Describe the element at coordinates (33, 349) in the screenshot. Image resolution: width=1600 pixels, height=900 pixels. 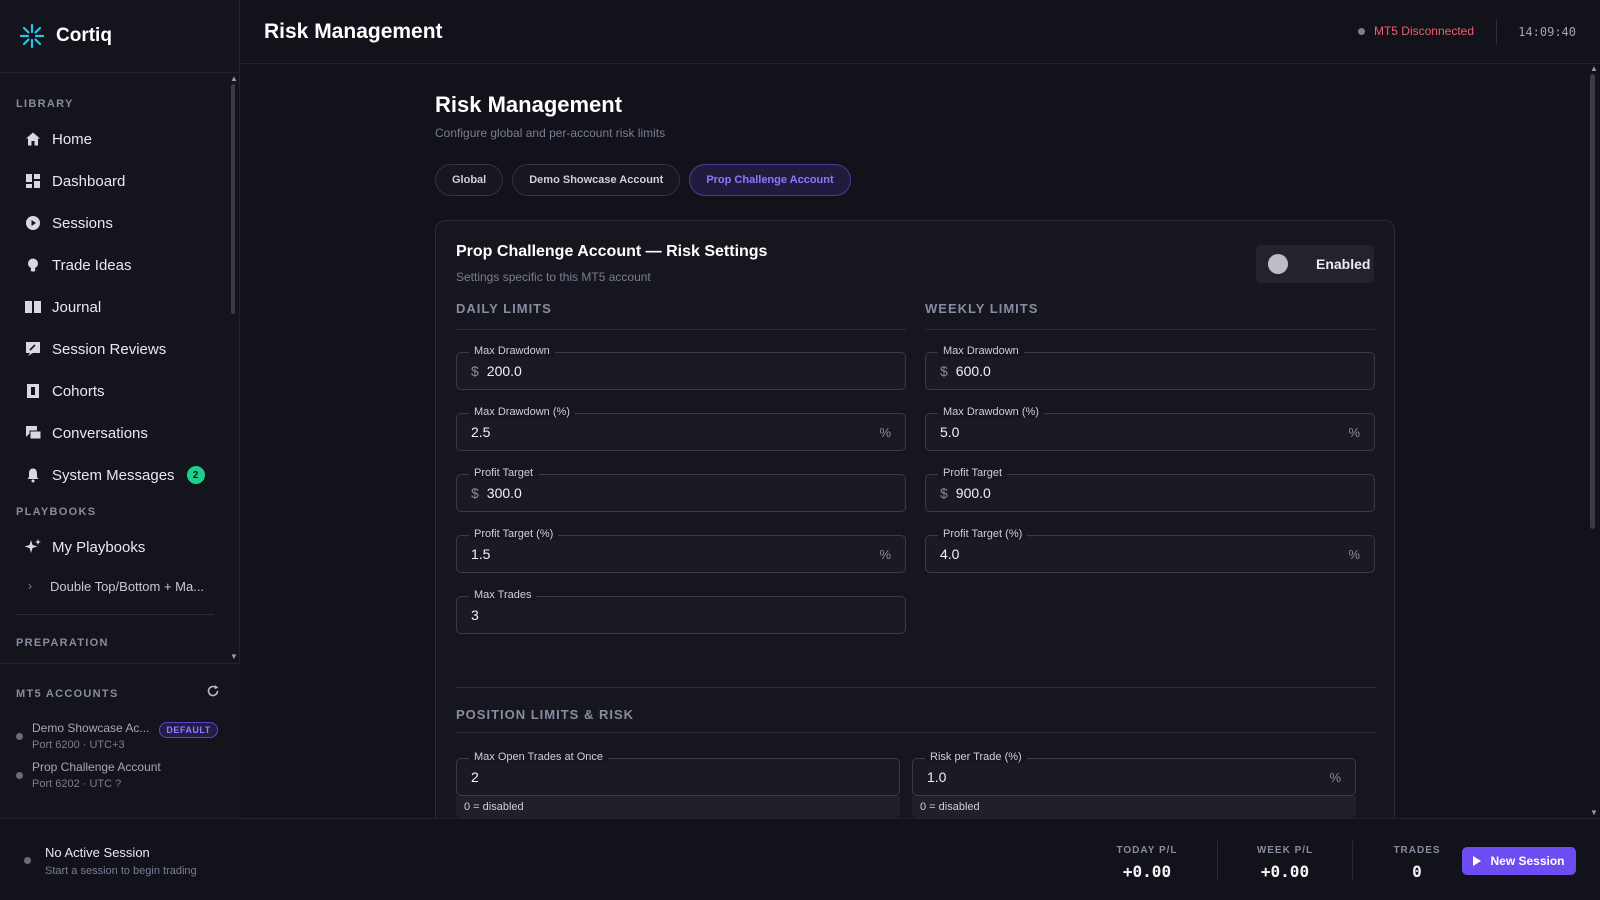
I see `rate-review-icon` at that location.